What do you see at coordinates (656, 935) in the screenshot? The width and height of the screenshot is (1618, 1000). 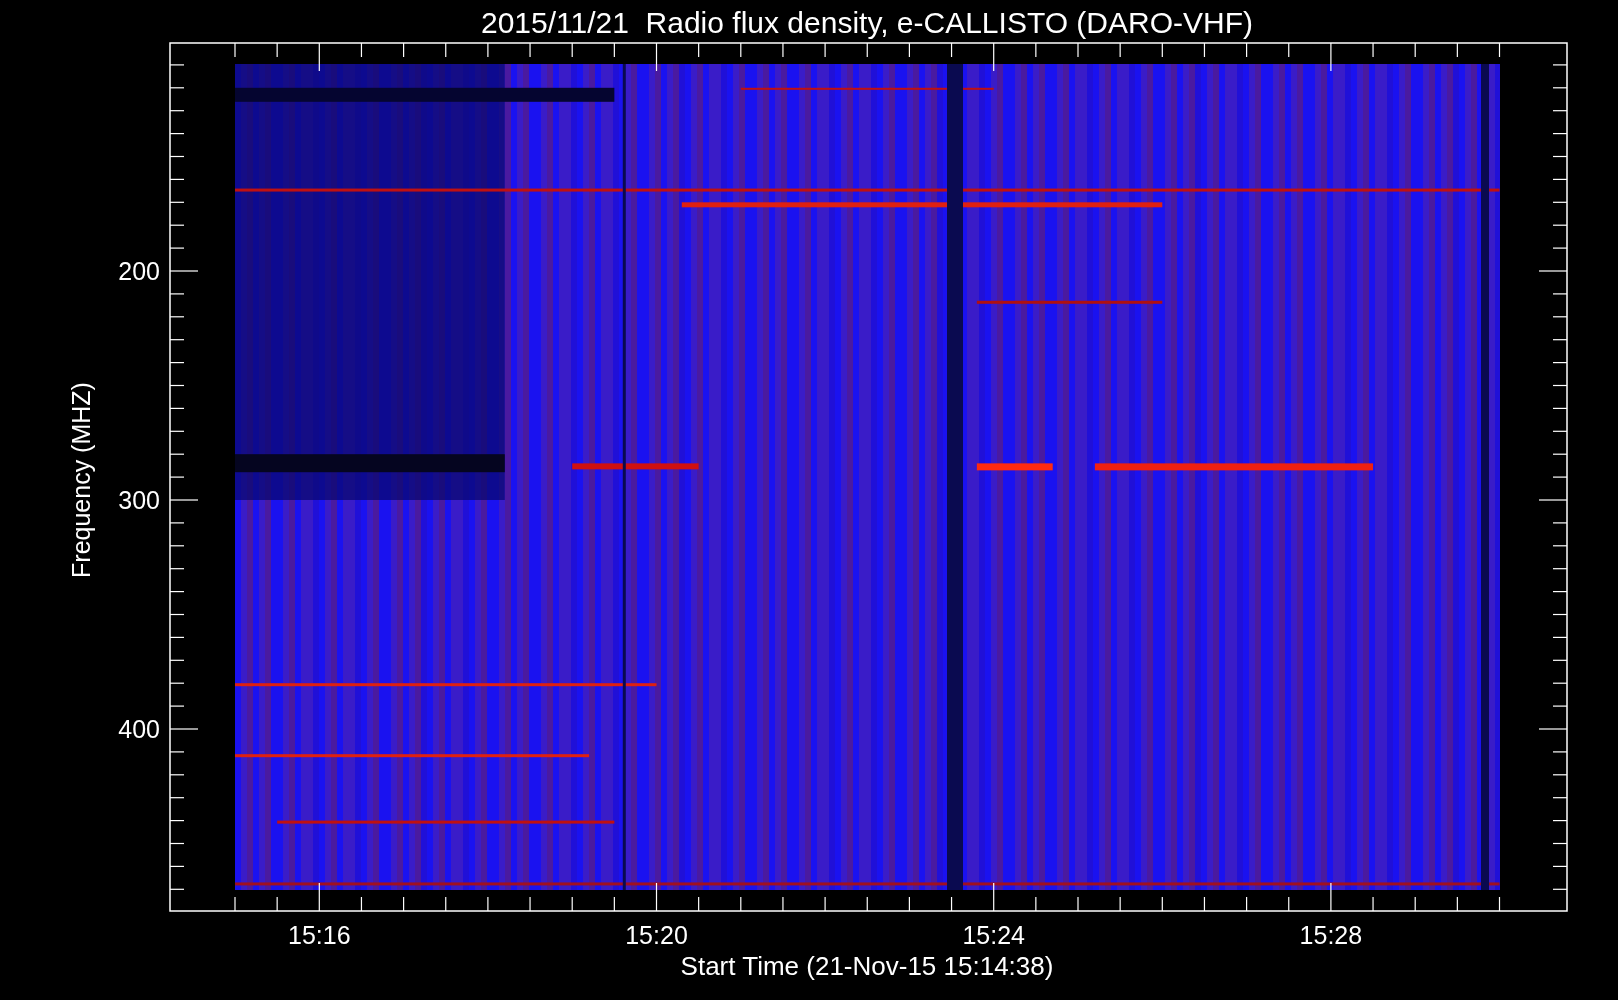 I see `x-tick-label: 15:20` at bounding box center [656, 935].